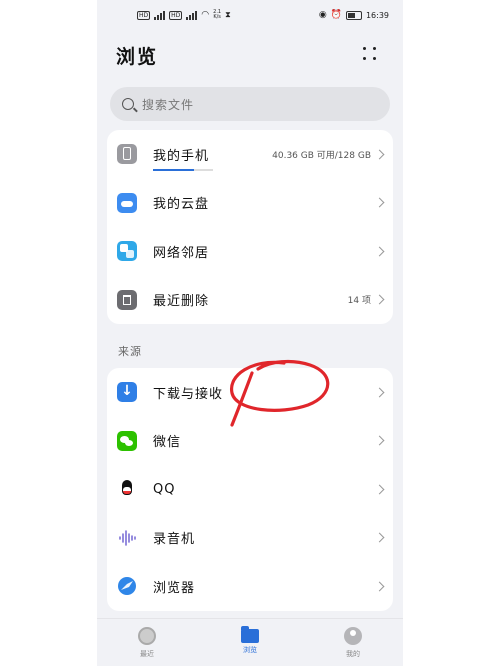 Image resolution: width=500 pixels, height=666 pixels. What do you see at coordinates (160, 15) in the screenshot?
I see `signal-icon` at bounding box center [160, 15].